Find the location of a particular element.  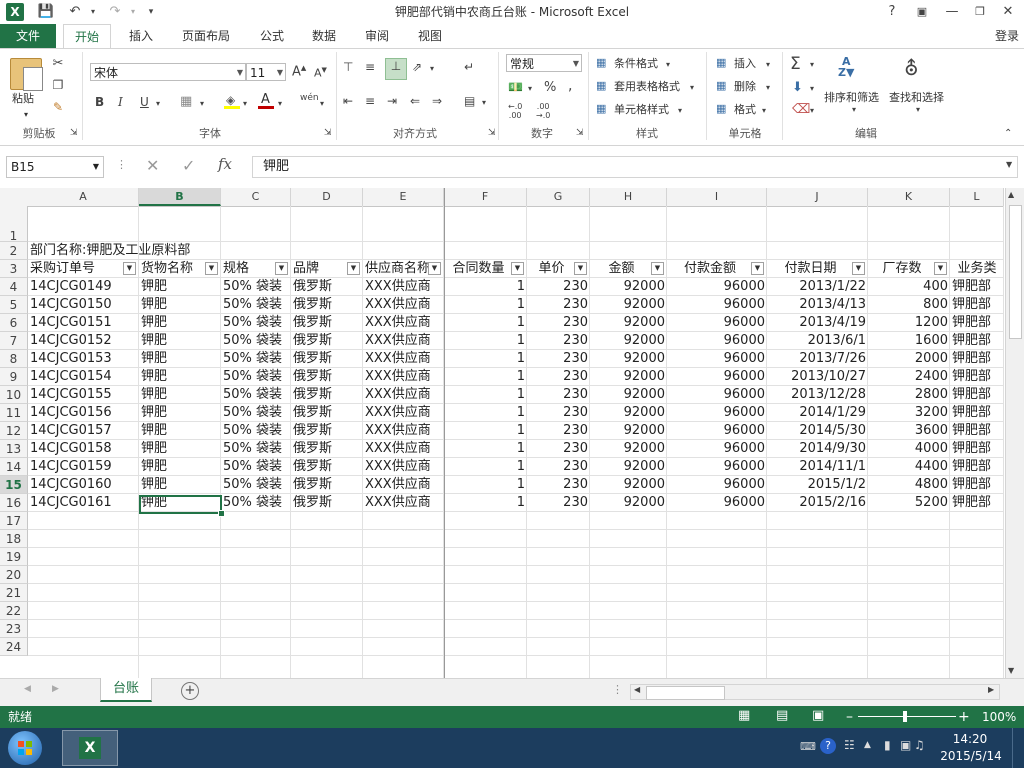

data-cell: 2015/2/16 is located at coordinates (817, 503).